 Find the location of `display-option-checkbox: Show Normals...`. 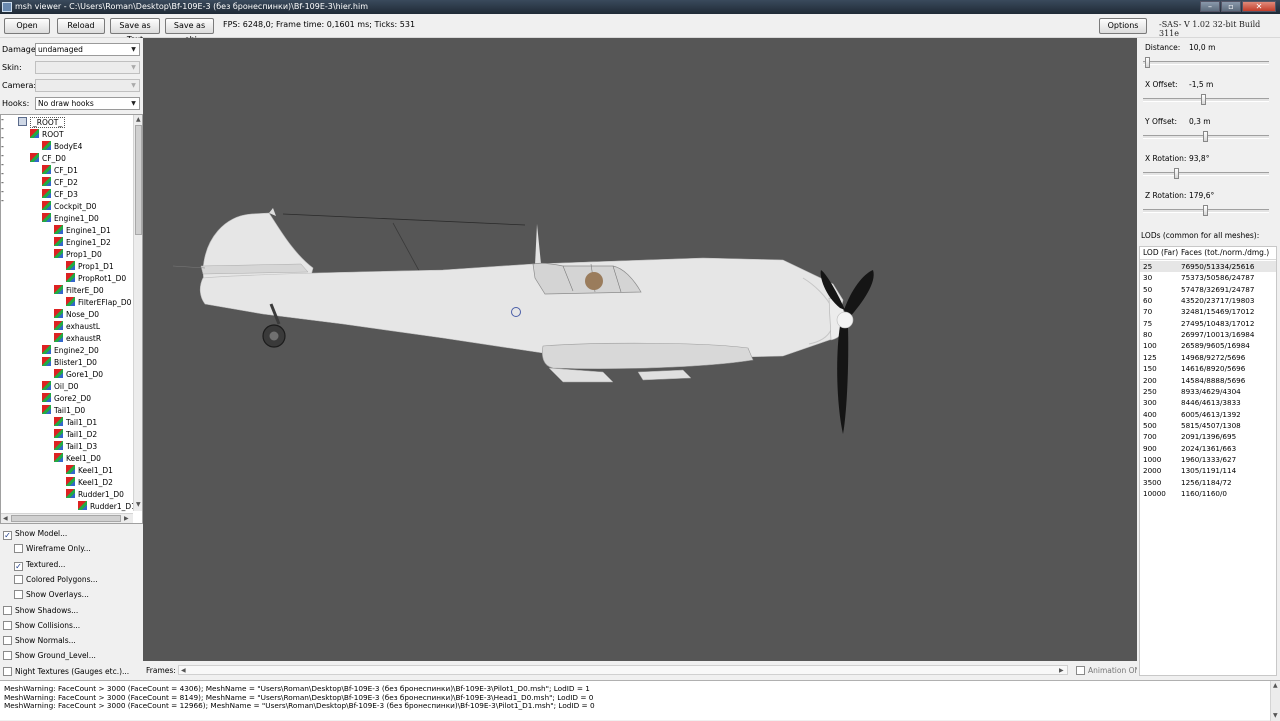

display-option-checkbox: Show Normals... is located at coordinates (39, 641).